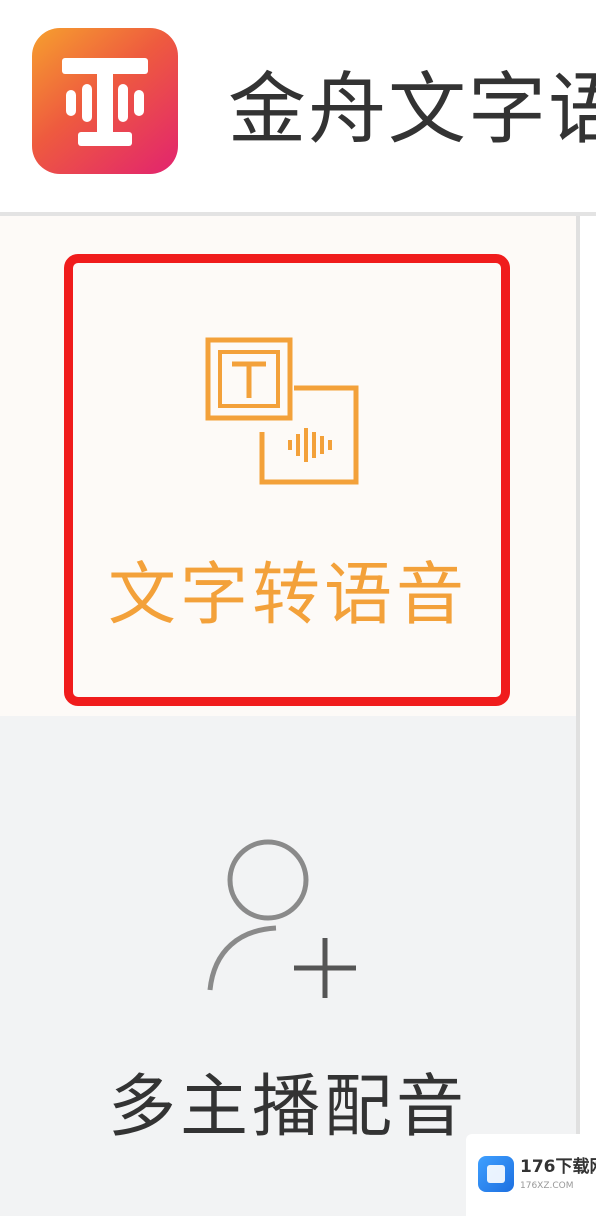 The image size is (596, 1216). I want to click on watermark-subtext: 176XZ.COM, so click(547, 1186).